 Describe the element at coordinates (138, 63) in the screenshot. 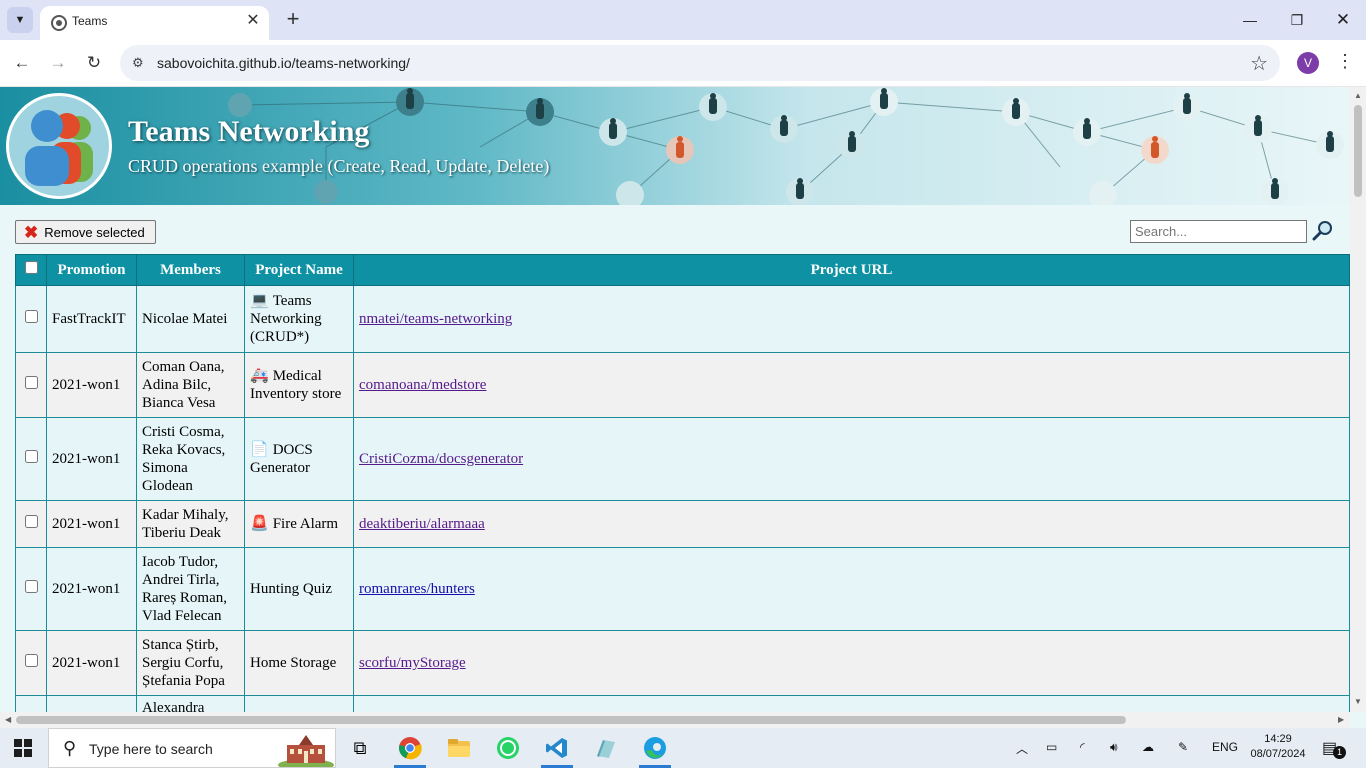

I see `site-info-icon: ⚙` at that location.